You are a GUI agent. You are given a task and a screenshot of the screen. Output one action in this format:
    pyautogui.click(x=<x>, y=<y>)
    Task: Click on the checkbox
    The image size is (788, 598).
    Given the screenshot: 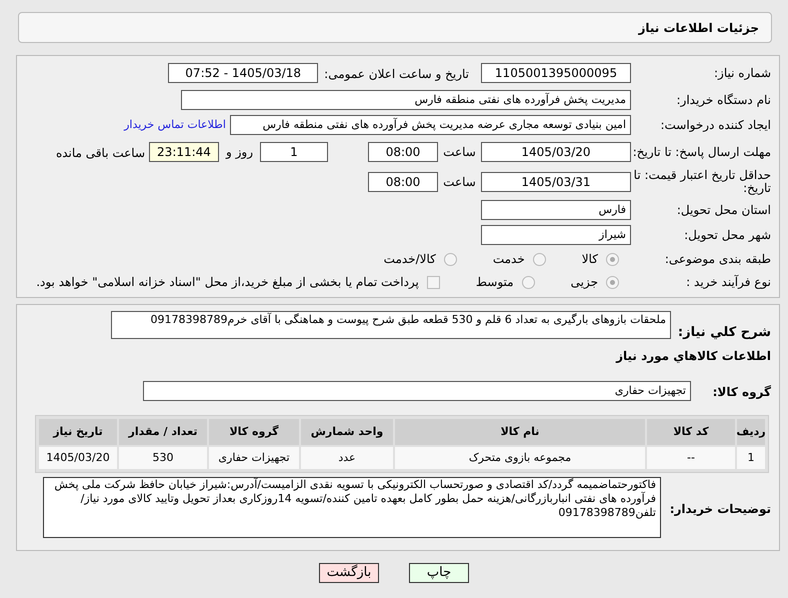 What is the action you would take?
    pyautogui.click(x=433, y=282)
    